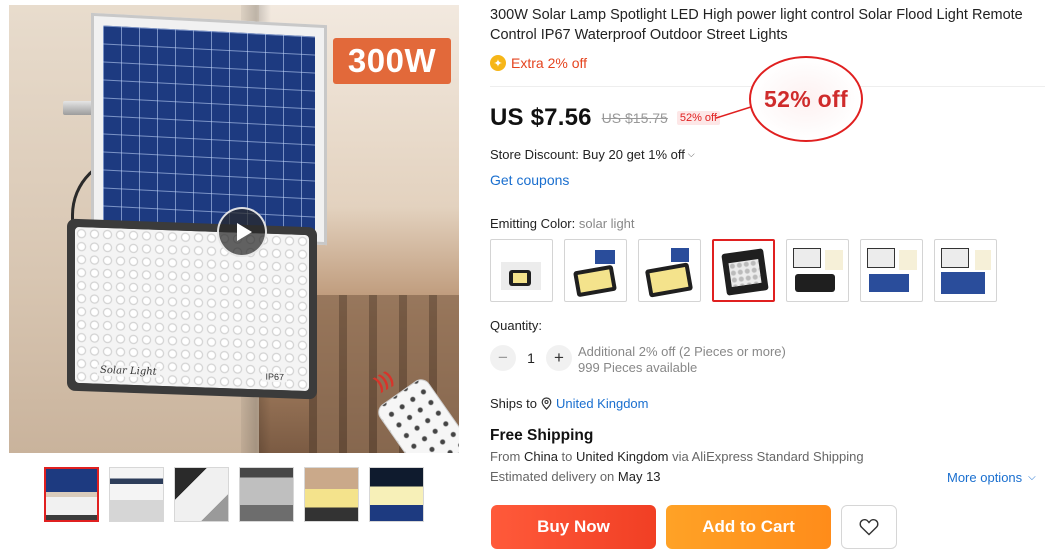  What do you see at coordinates (234, 494) in the screenshot?
I see `thumbnail-strip` at bounding box center [234, 494].